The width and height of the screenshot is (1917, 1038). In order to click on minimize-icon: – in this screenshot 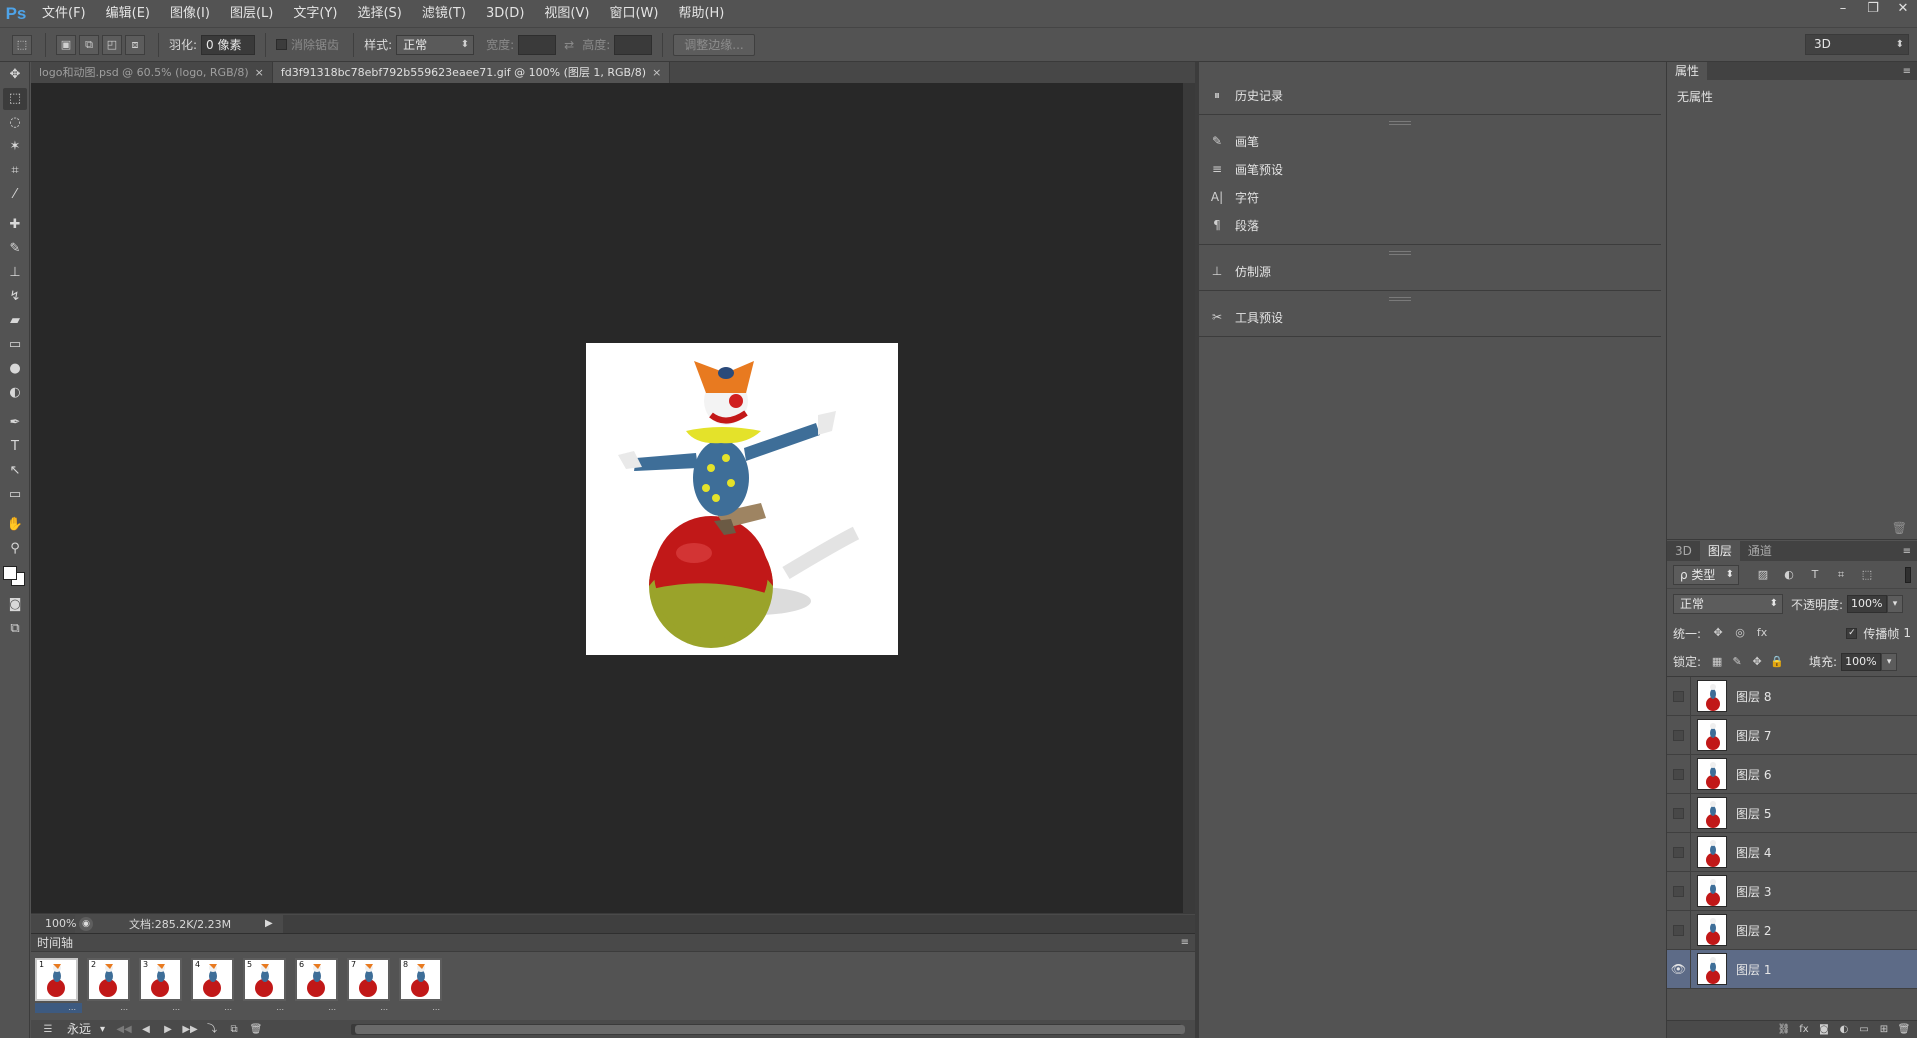, I will do `click(1843, 9)`.